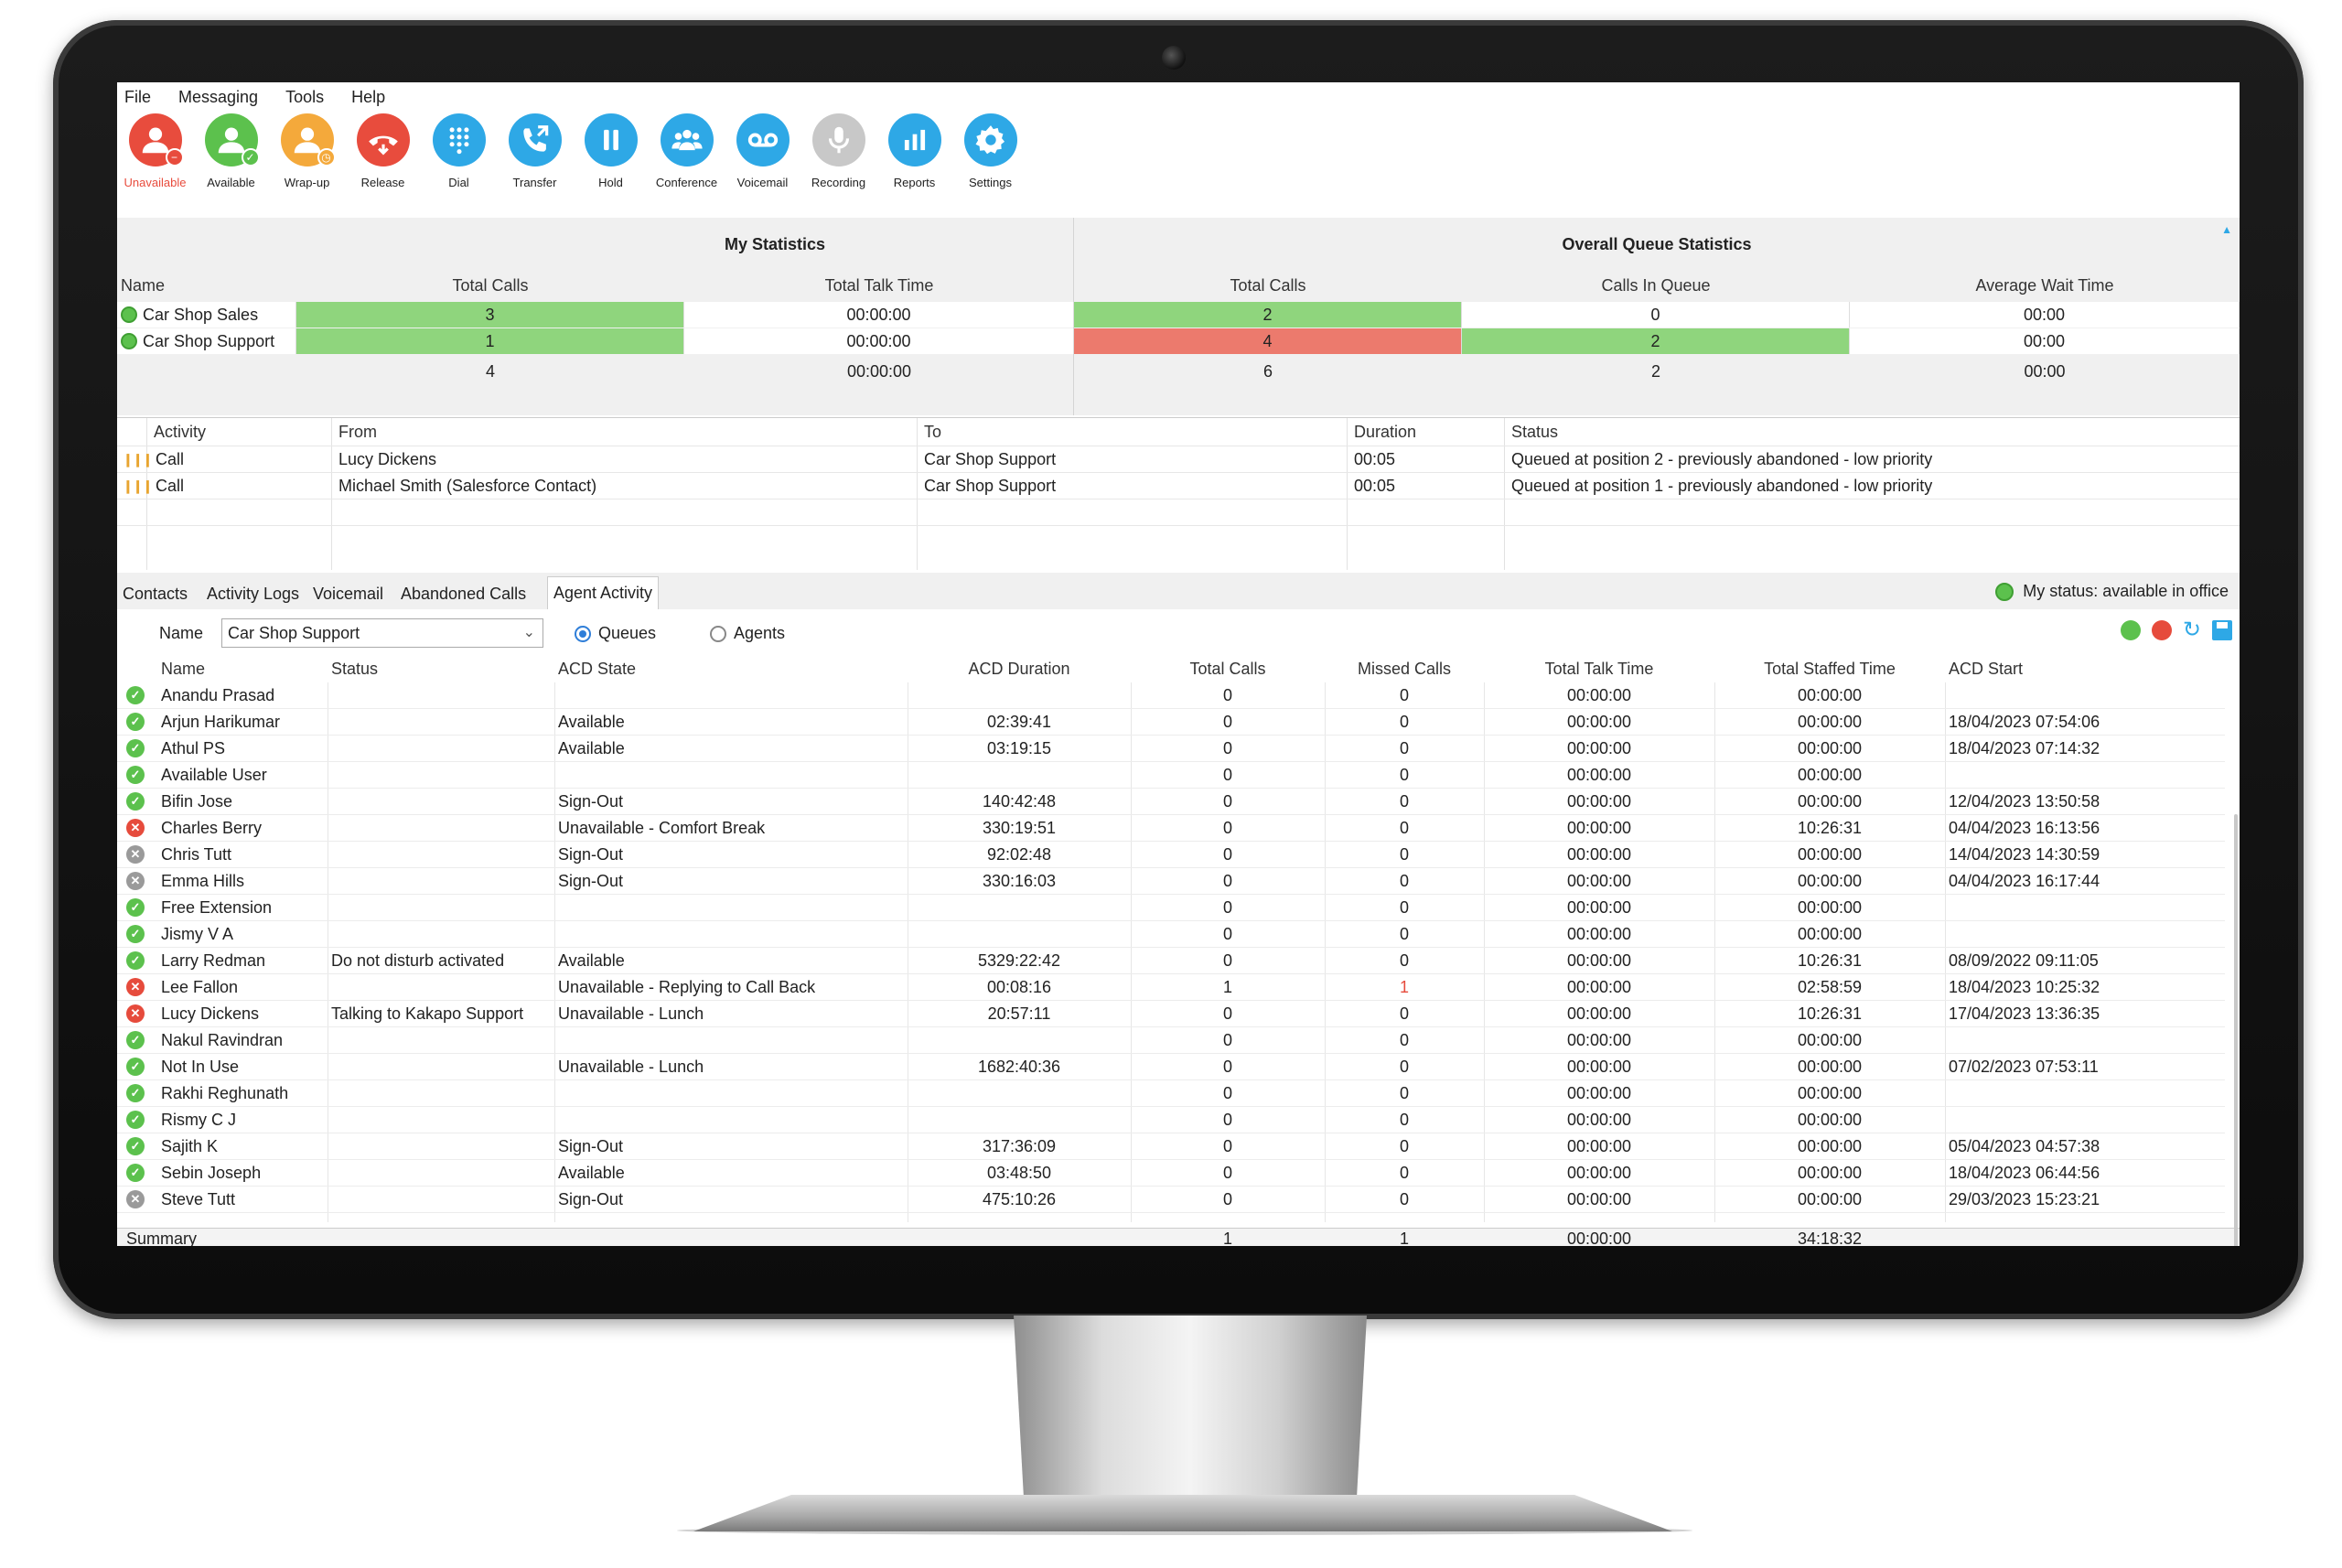 Image resolution: width=2342 pixels, height=1568 pixels. Describe the element at coordinates (1829, 668) in the screenshot. I see `agent-col-staffed: Total Staffed Time` at that location.